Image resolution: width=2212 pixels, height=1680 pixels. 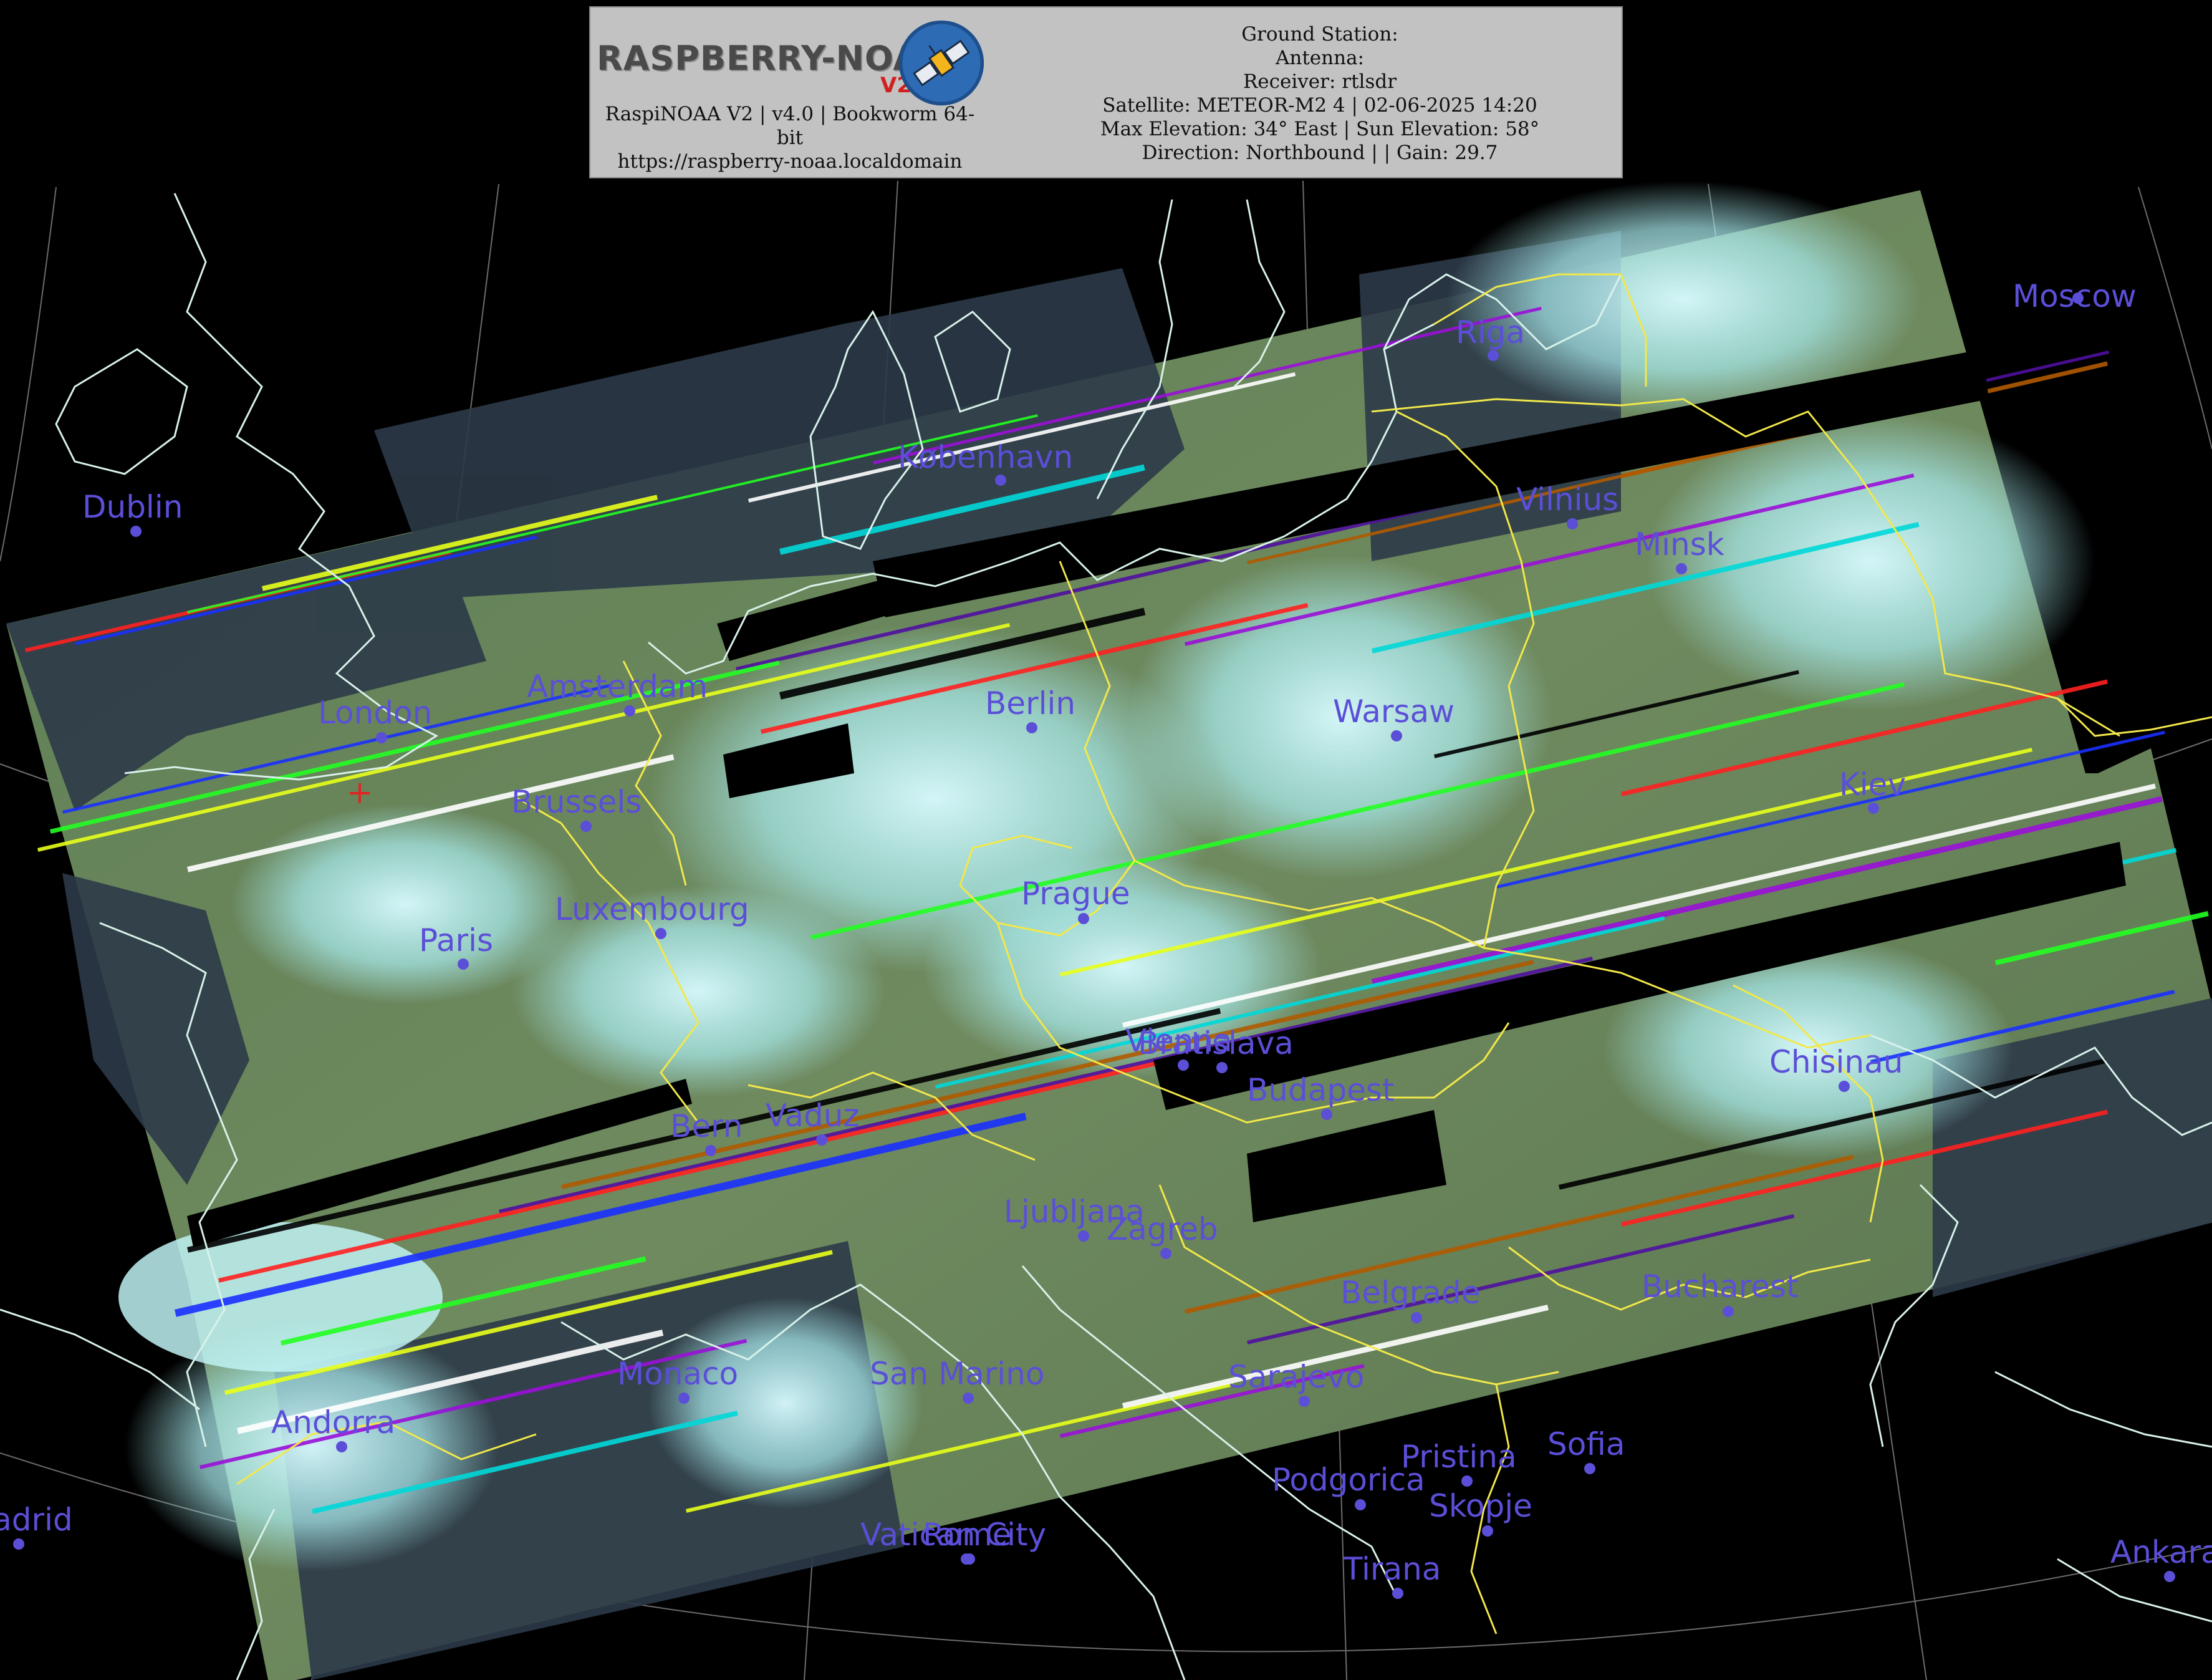 What do you see at coordinates (1320, 34) in the screenshot?
I see `ground-station: Ground Station:` at bounding box center [1320, 34].